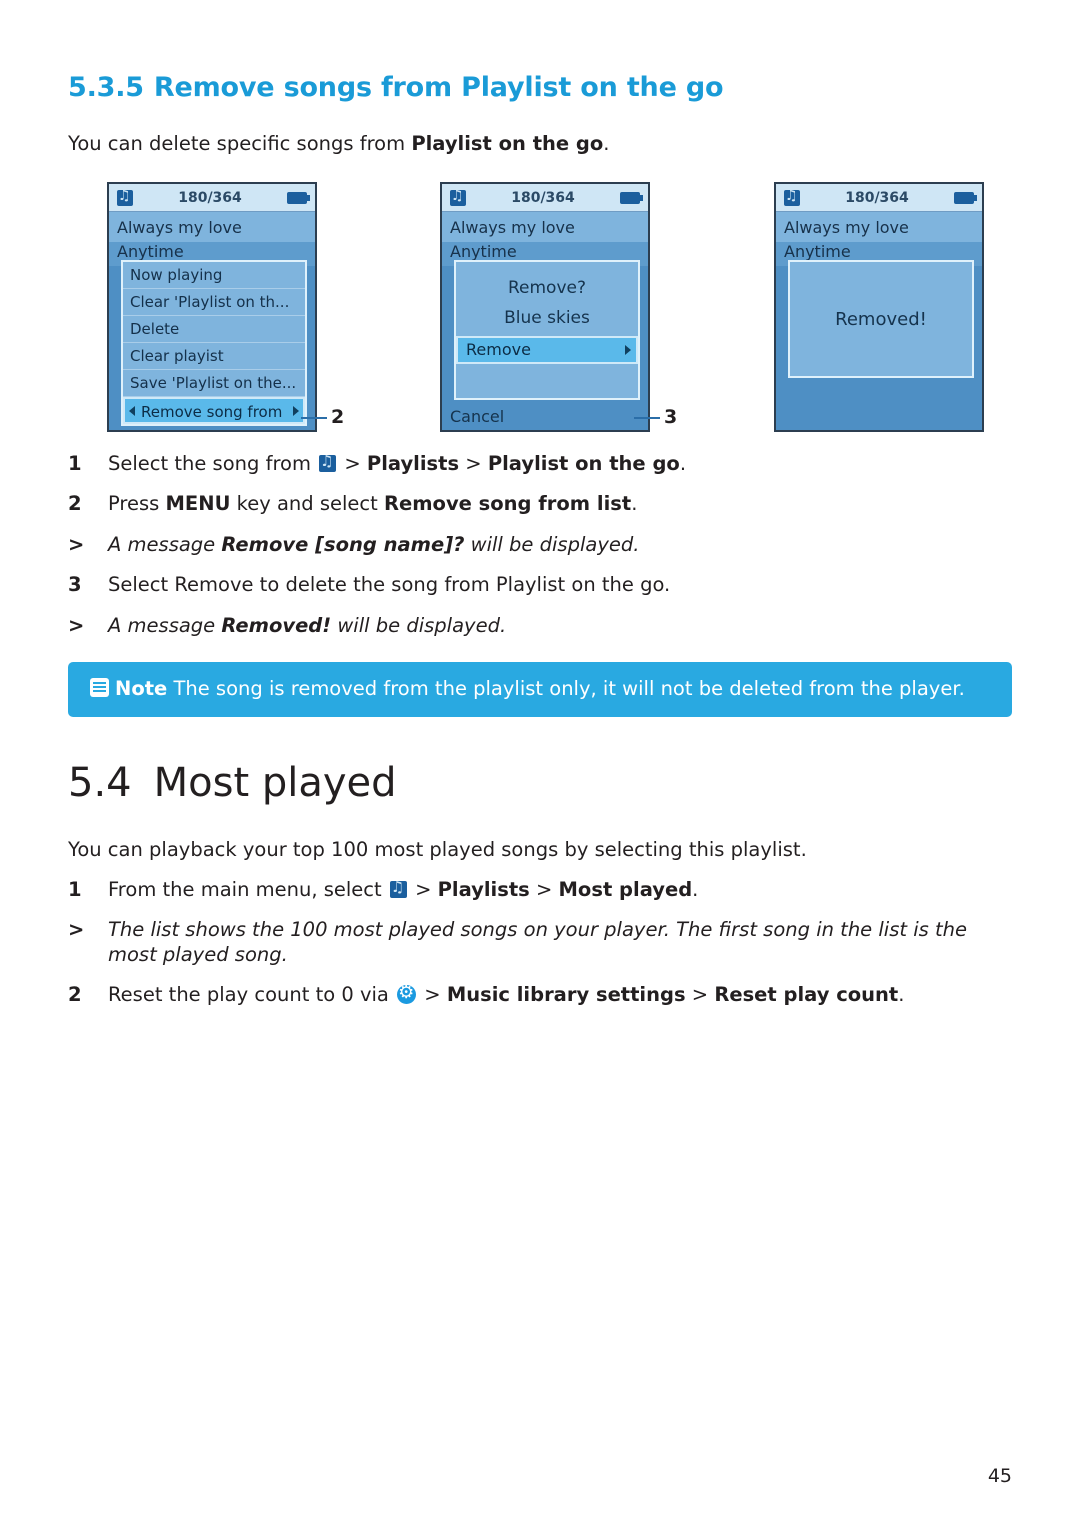  What do you see at coordinates (547, 318) in the screenshot?
I see `dialog-song-name: Blue skies` at bounding box center [547, 318].